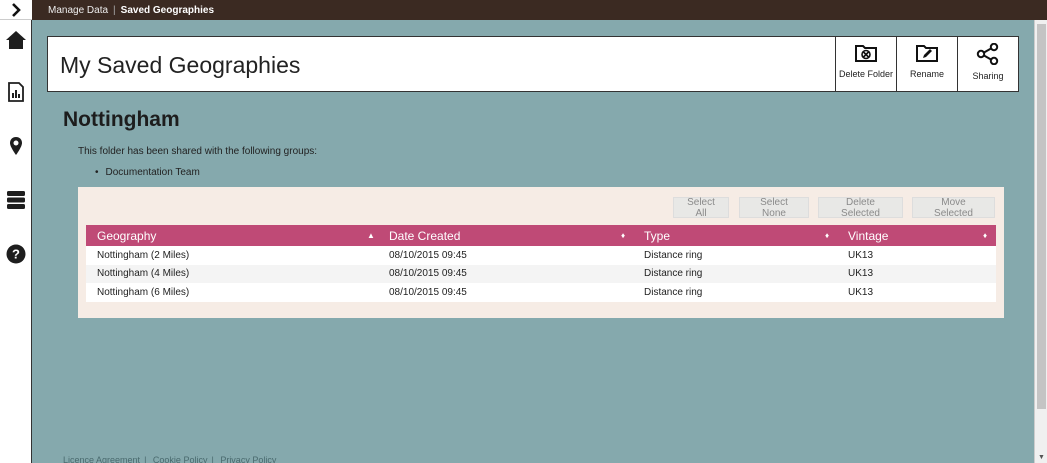  I want to click on folder-title: Nottingham, so click(121, 119).